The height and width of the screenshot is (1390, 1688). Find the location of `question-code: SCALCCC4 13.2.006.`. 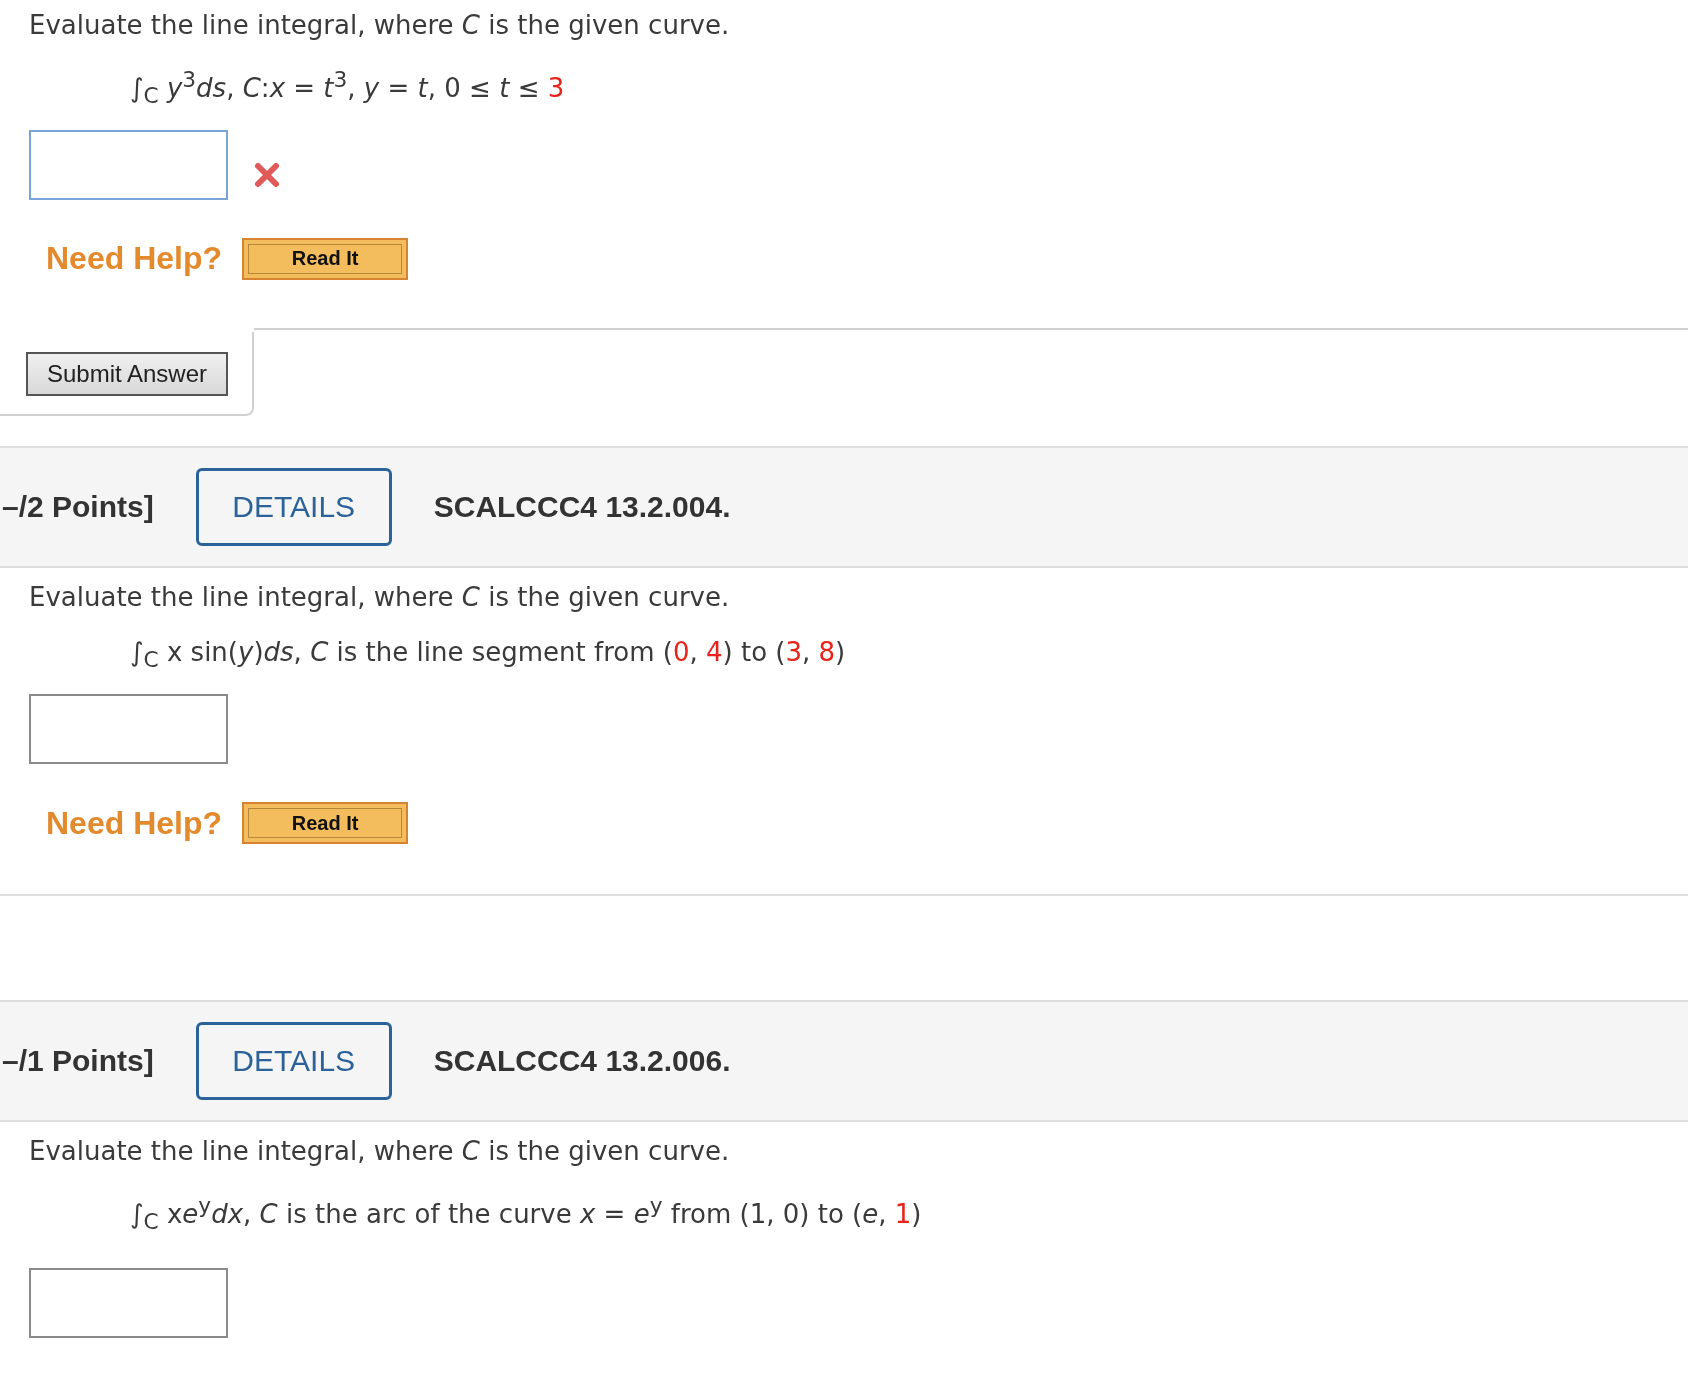

question-code: SCALCCC4 13.2.006. is located at coordinates (582, 1061).